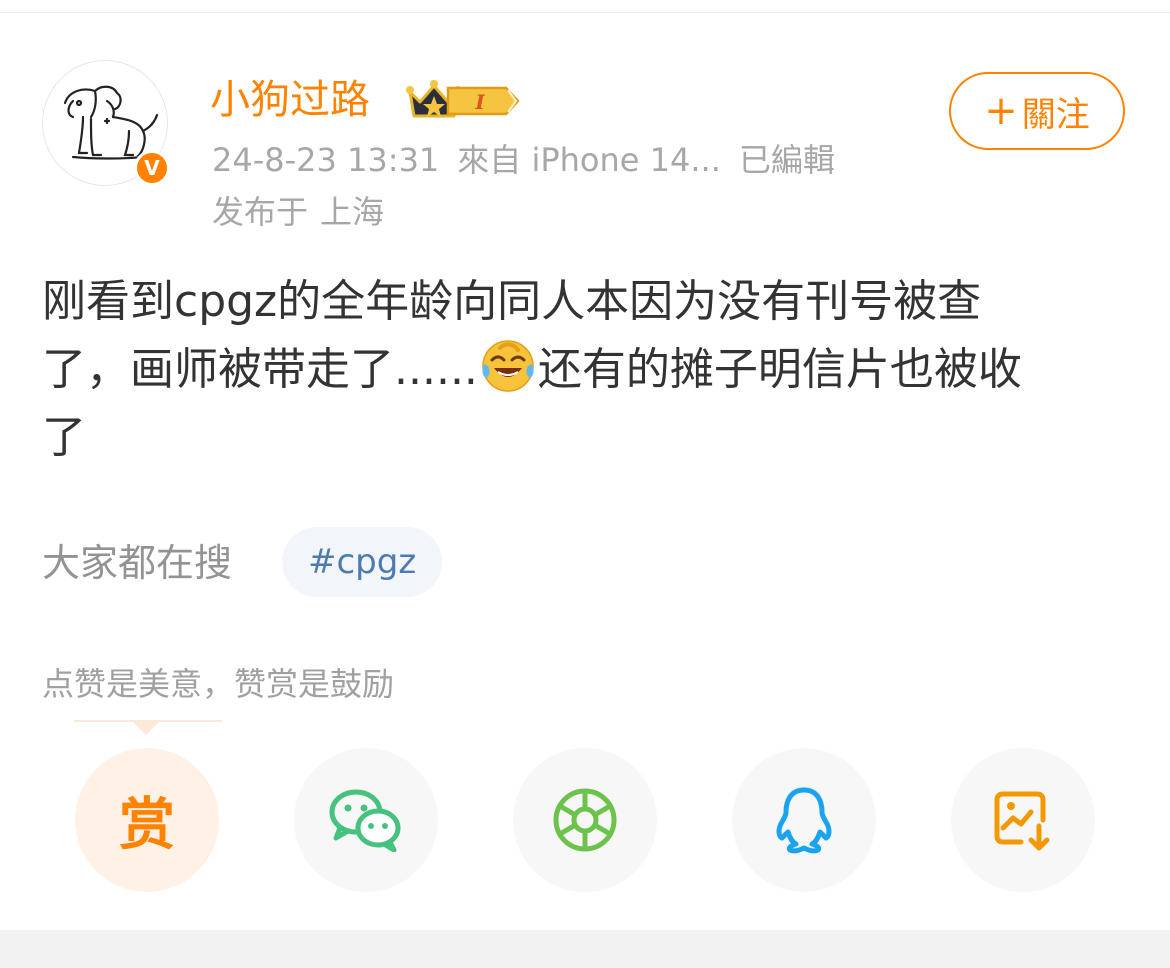  I want to click on post-text-line: 了，画师被带走了...... 还有的摊子明信片也被收, so click(587, 370).